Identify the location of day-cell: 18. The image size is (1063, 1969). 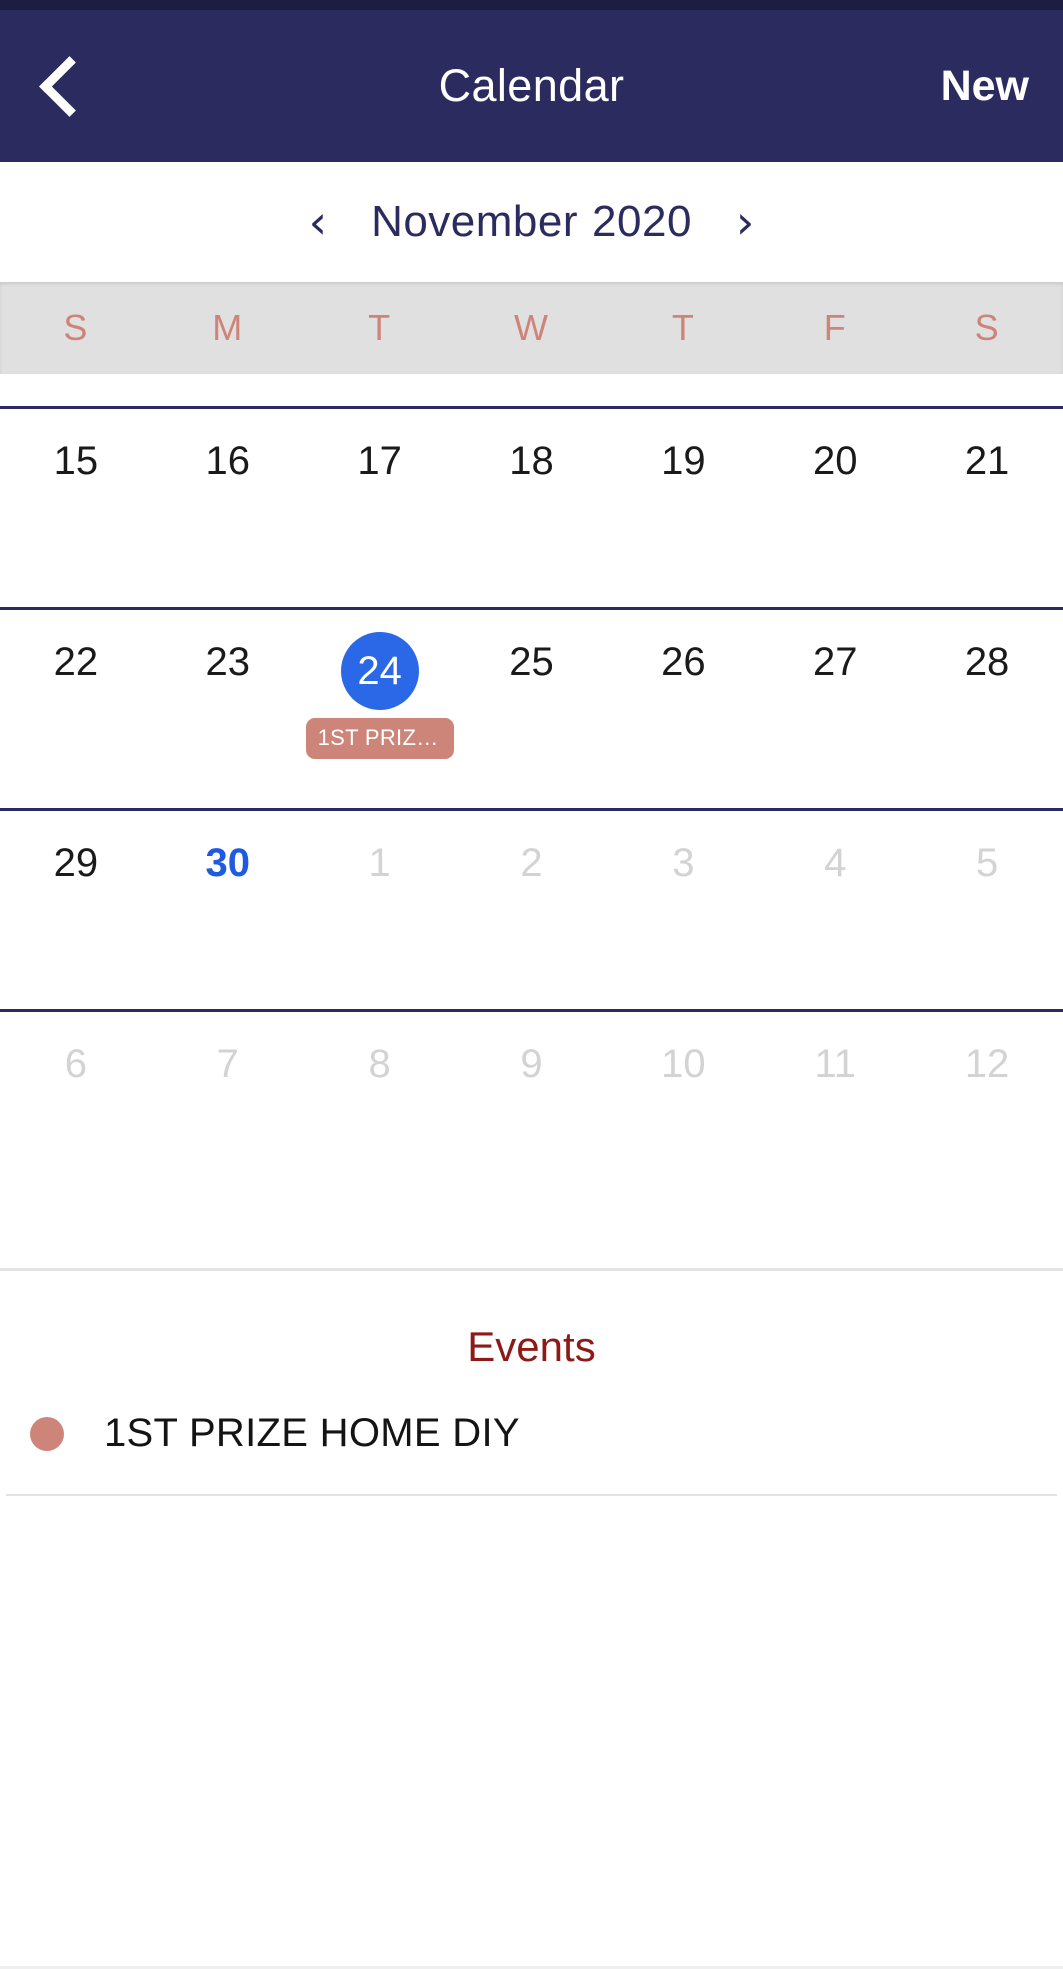
(532, 508).